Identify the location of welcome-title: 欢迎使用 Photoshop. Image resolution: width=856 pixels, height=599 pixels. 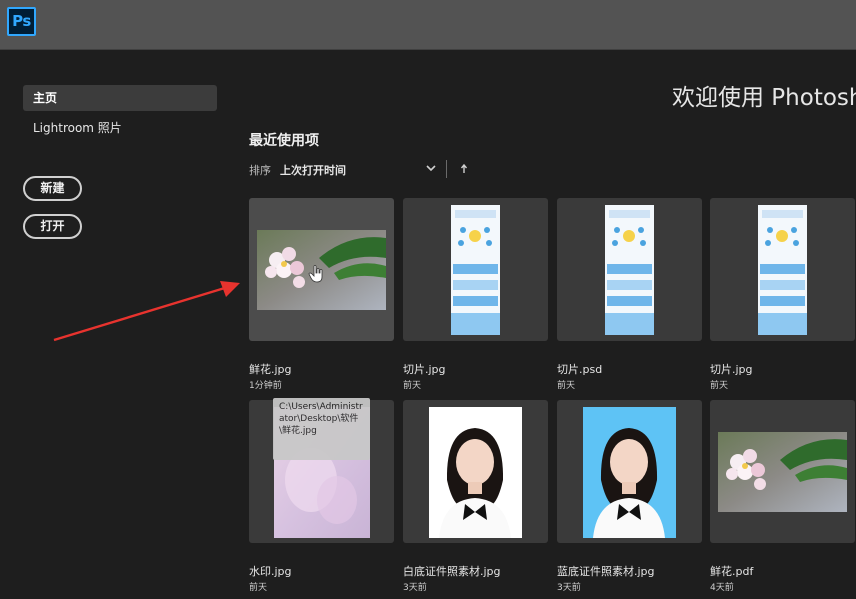
(764, 98).